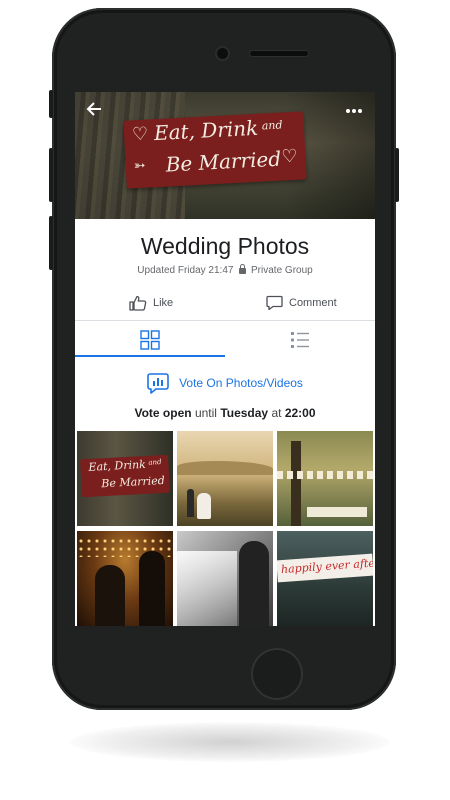 The width and height of the screenshot is (450, 800). Describe the element at coordinates (276, 413) in the screenshot. I see `vote-at-text: at` at that location.